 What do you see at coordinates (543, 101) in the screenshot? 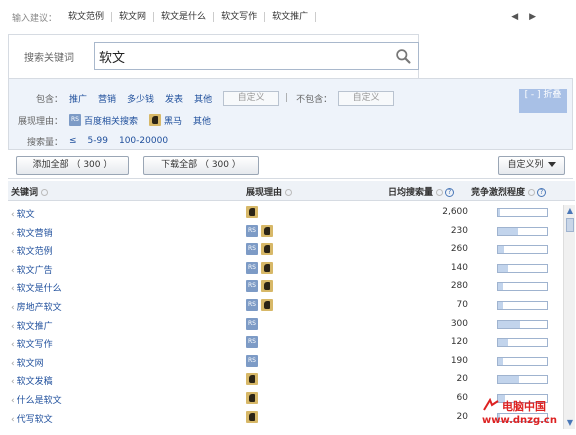
I see `collapse-button: [ - ] 折叠` at bounding box center [543, 101].